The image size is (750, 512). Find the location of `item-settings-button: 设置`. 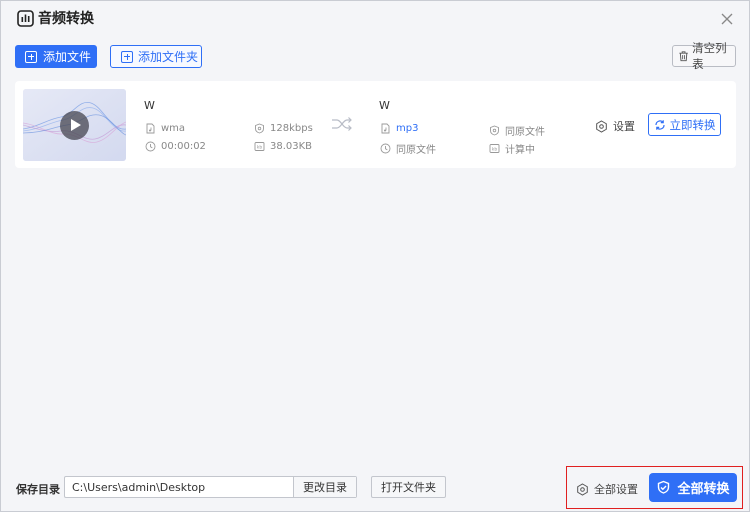

item-settings-button: 设置 is located at coordinates (615, 126).